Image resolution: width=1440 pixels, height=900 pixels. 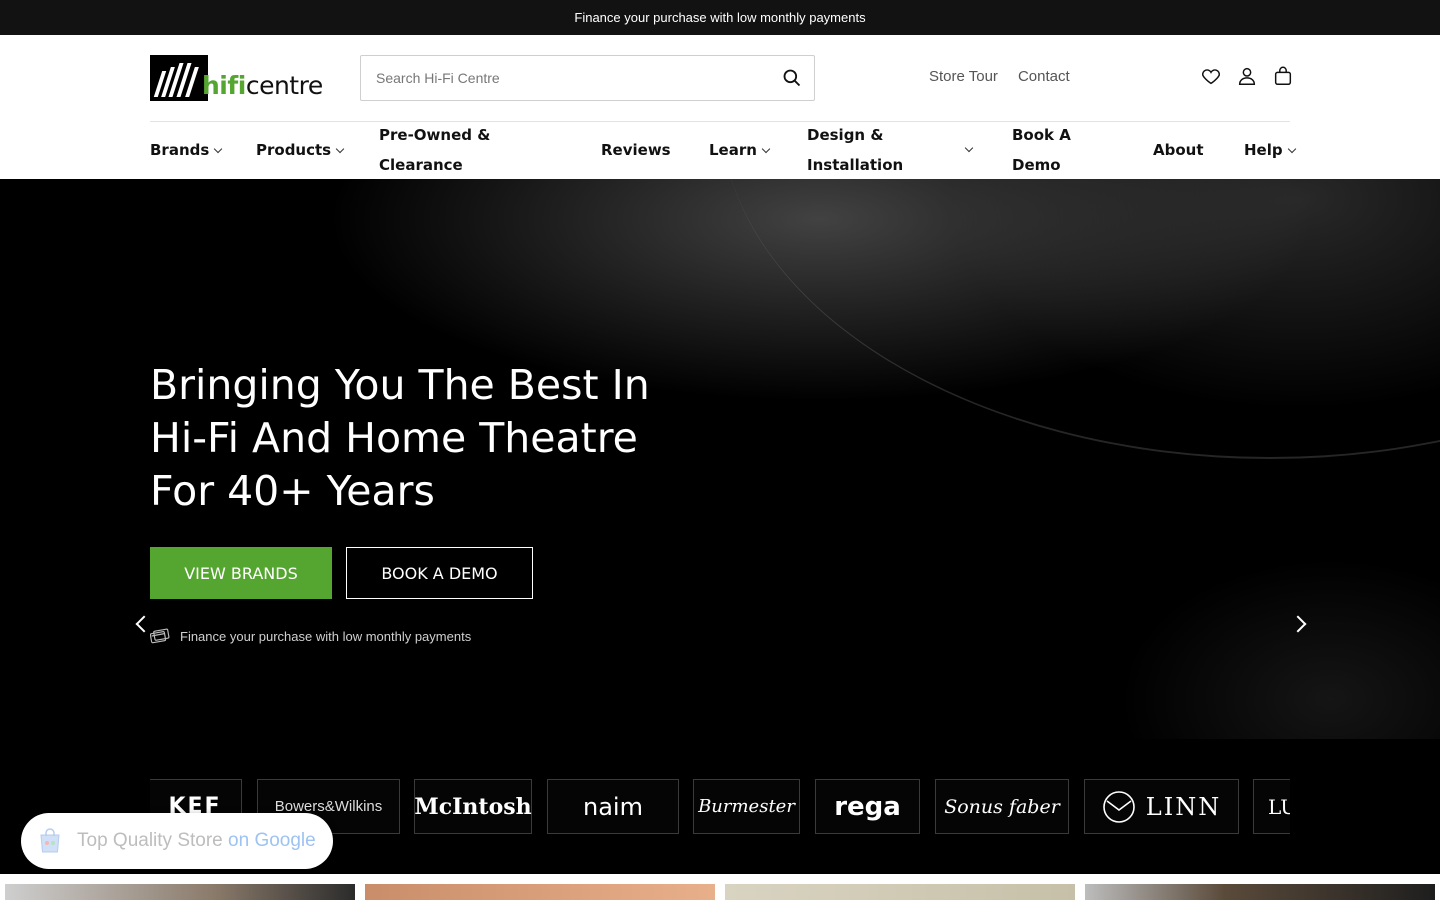 I want to click on nav-item-reviews: Reviews, so click(x=636, y=150).